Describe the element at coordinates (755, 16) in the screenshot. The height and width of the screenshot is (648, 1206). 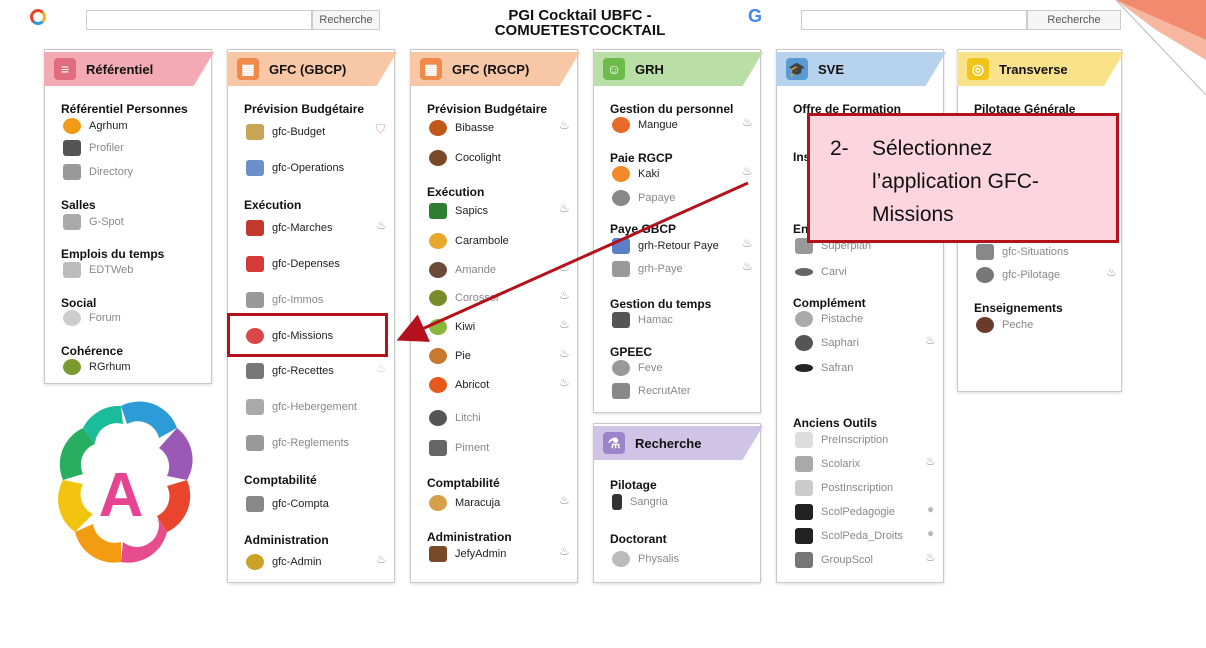
I see `google-icon: G` at that location.